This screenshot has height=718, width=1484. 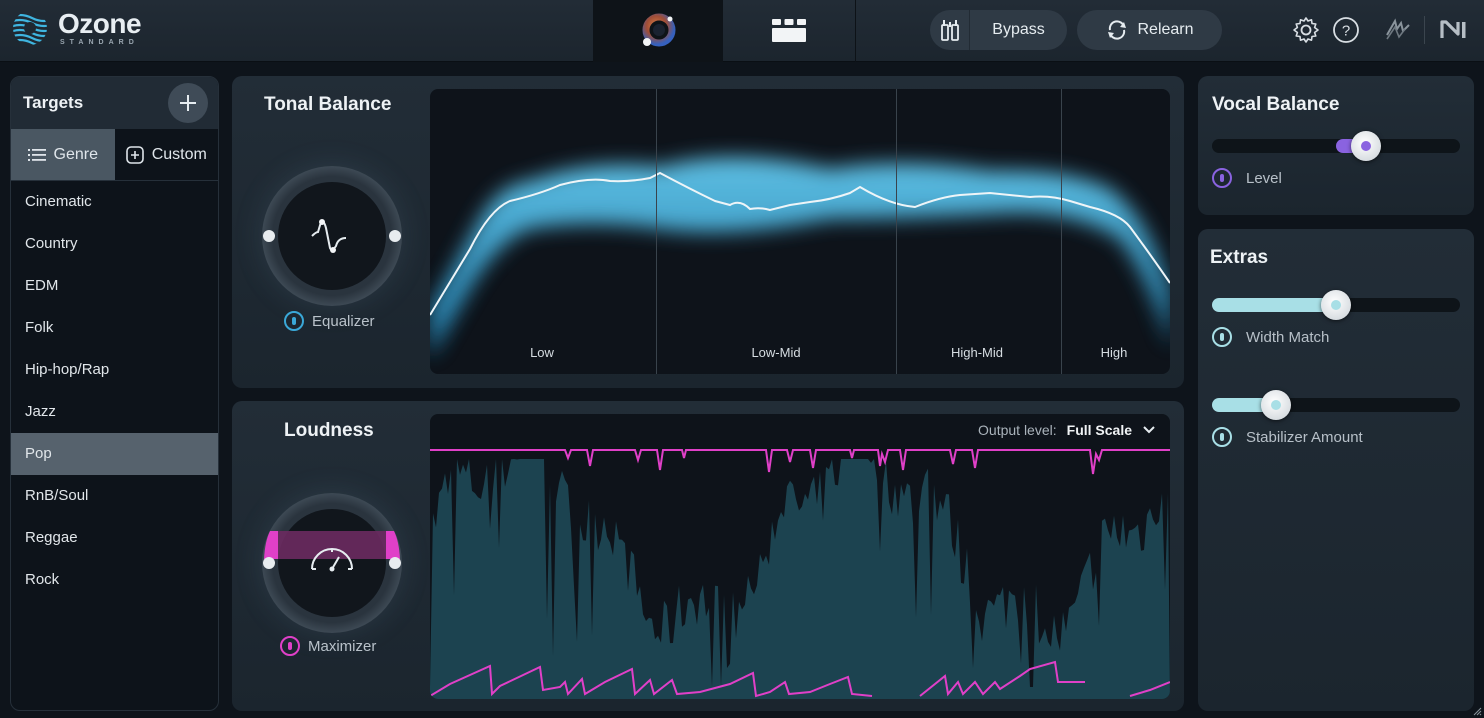 I want to click on vocal-balance-title: Vocal Balance, so click(x=1276, y=104).